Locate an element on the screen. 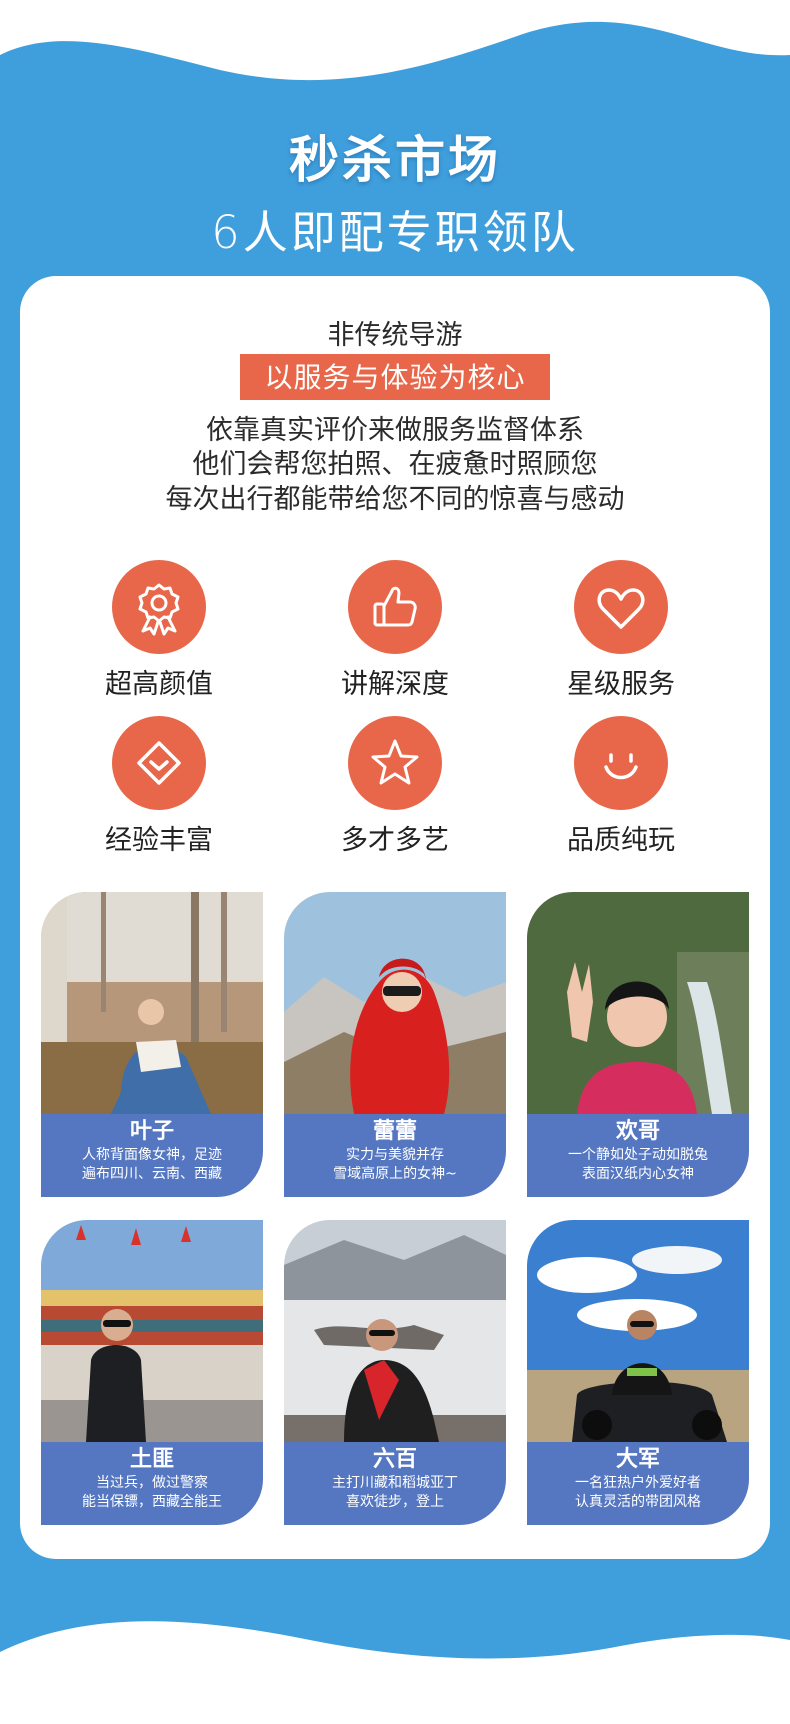  guide-card: 六百 主打川藏和稻城亚丁 喜欢徒步，登上 is located at coordinates (395, 1372).